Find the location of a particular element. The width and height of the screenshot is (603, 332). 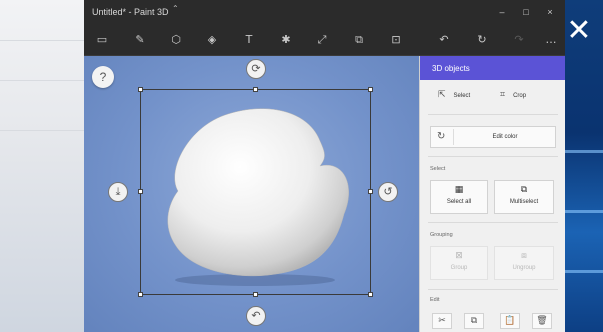

maximize-button: □ is located at coordinates (526, 12).